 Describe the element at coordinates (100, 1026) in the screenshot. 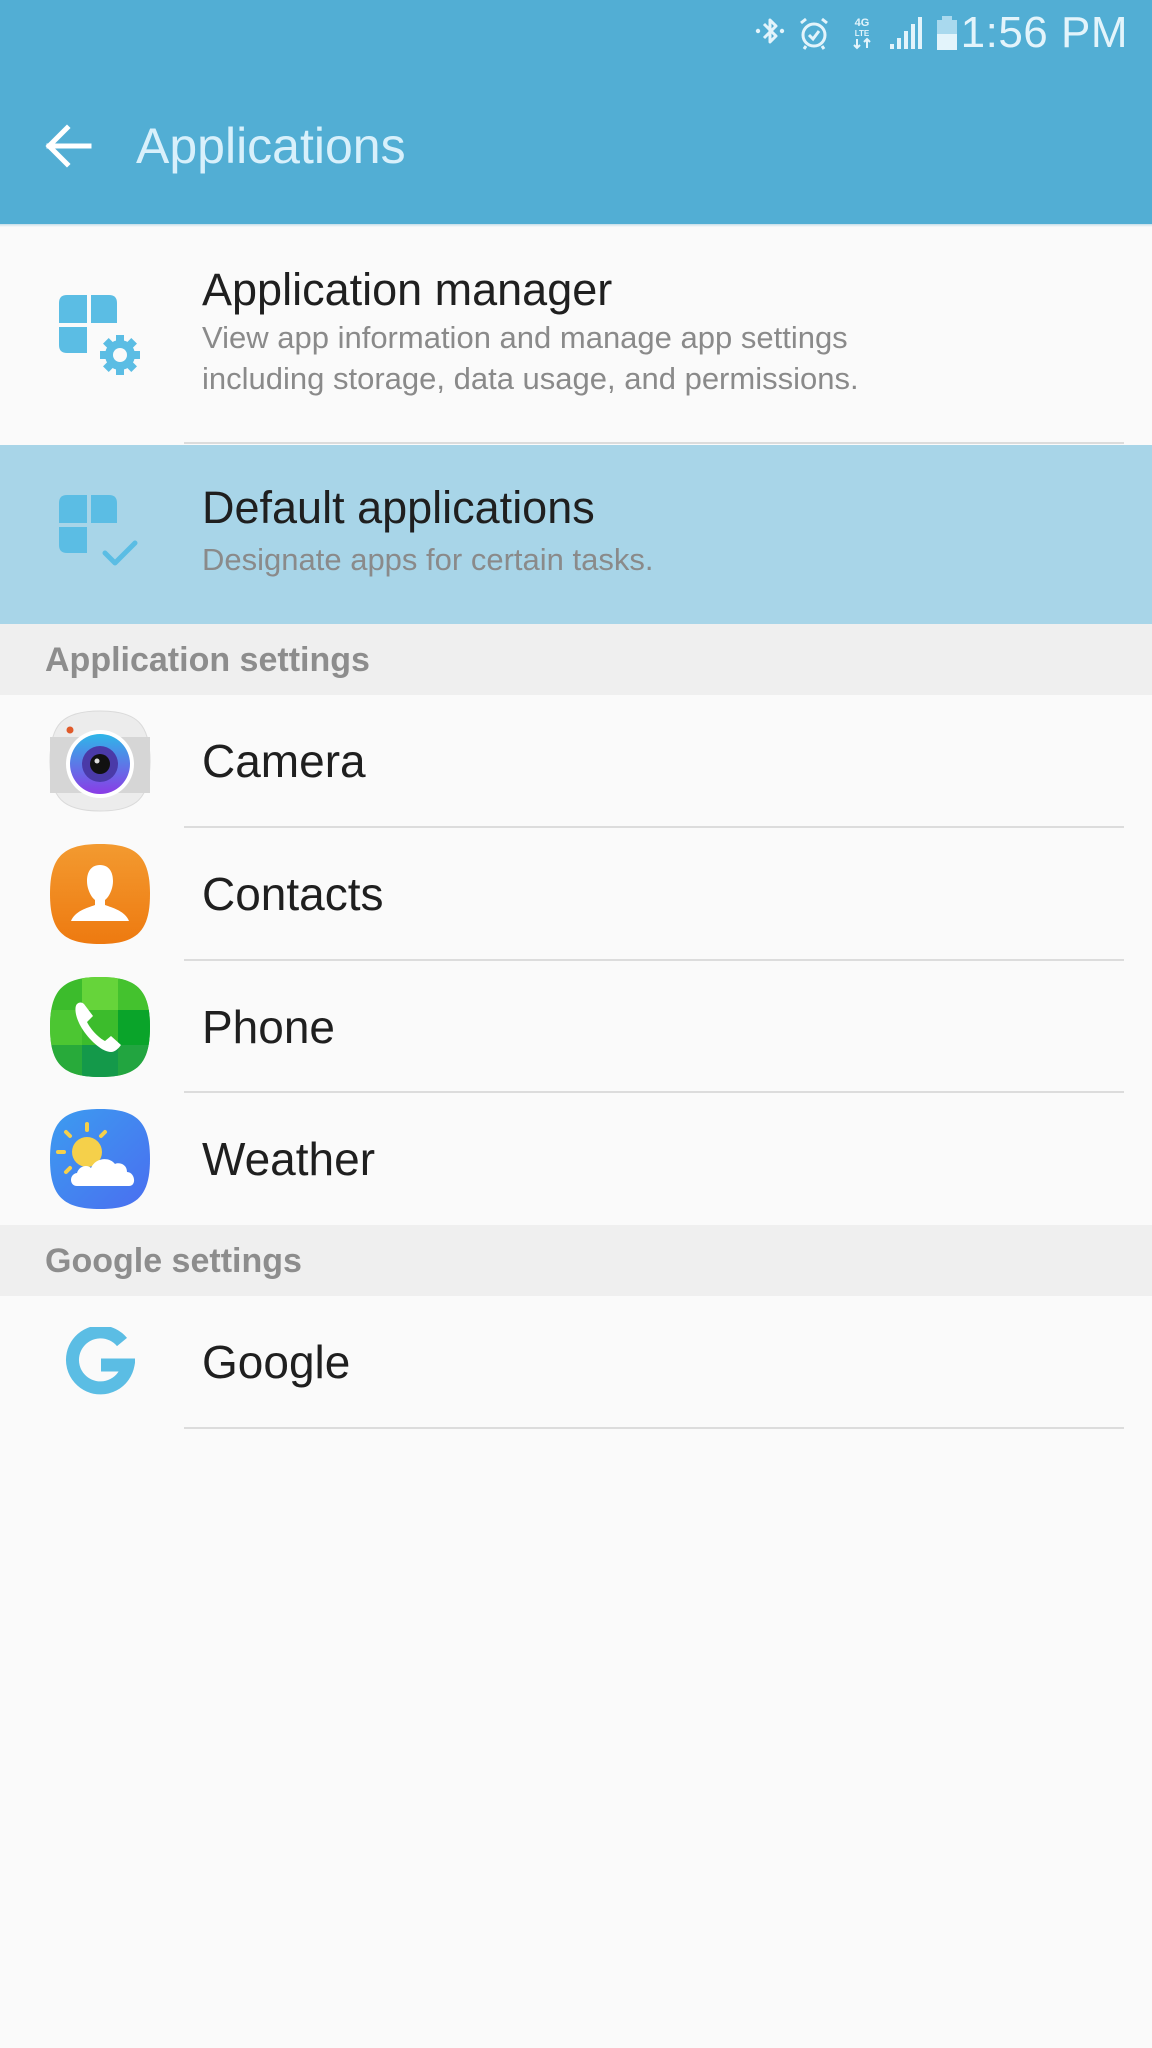

I see `phone-app-icon` at that location.